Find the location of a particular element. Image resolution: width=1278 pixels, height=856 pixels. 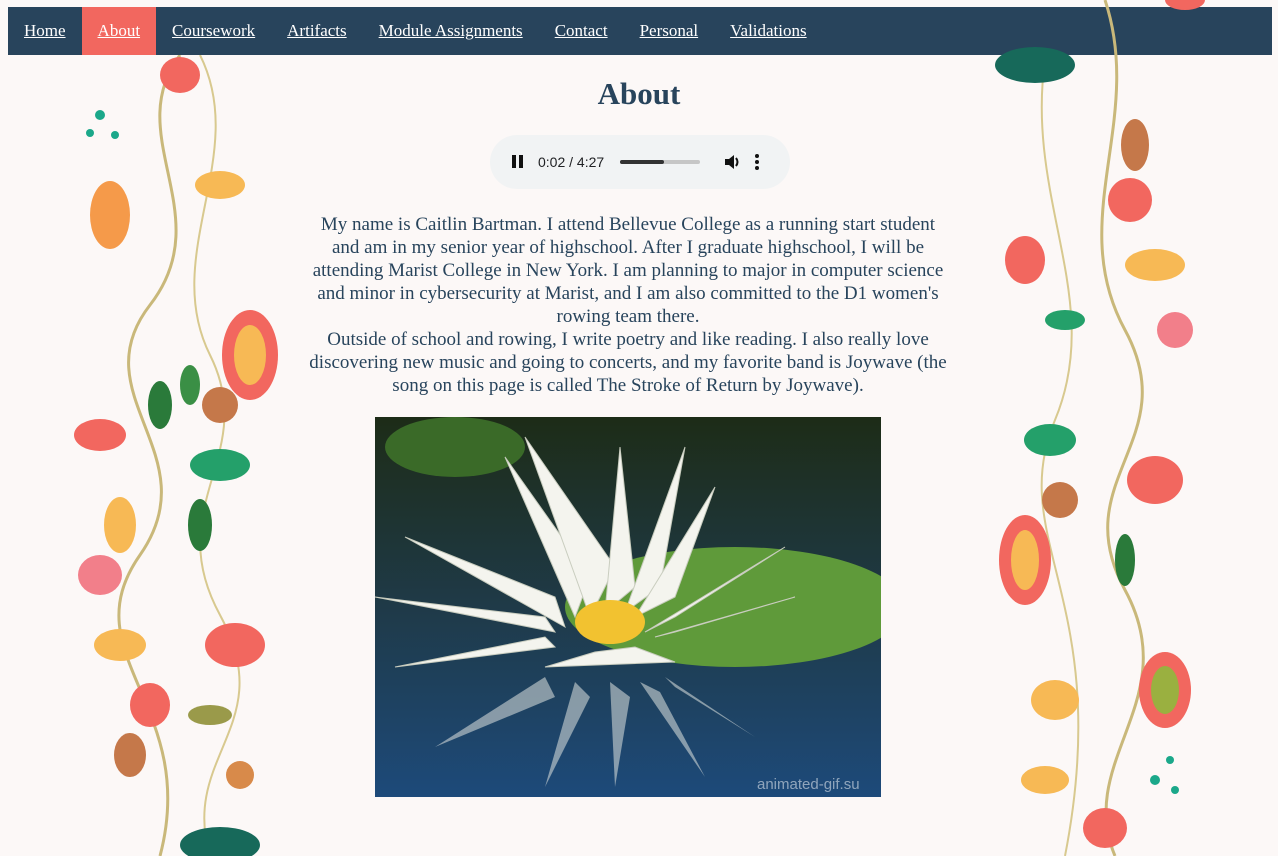

nav-artifacts: Artifacts is located at coordinates (316, 31).